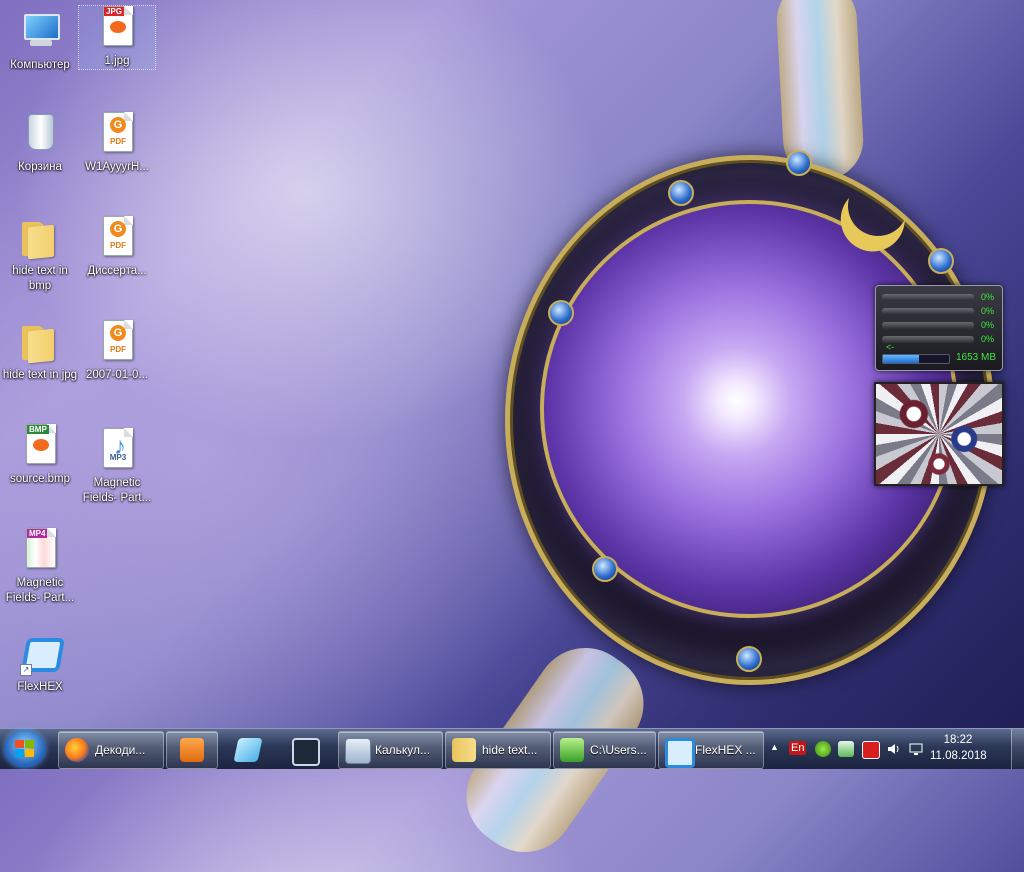  Describe the element at coordinates (40, 278) in the screenshot. I see `desktop-icon-label: hide text in bmp` at that location.